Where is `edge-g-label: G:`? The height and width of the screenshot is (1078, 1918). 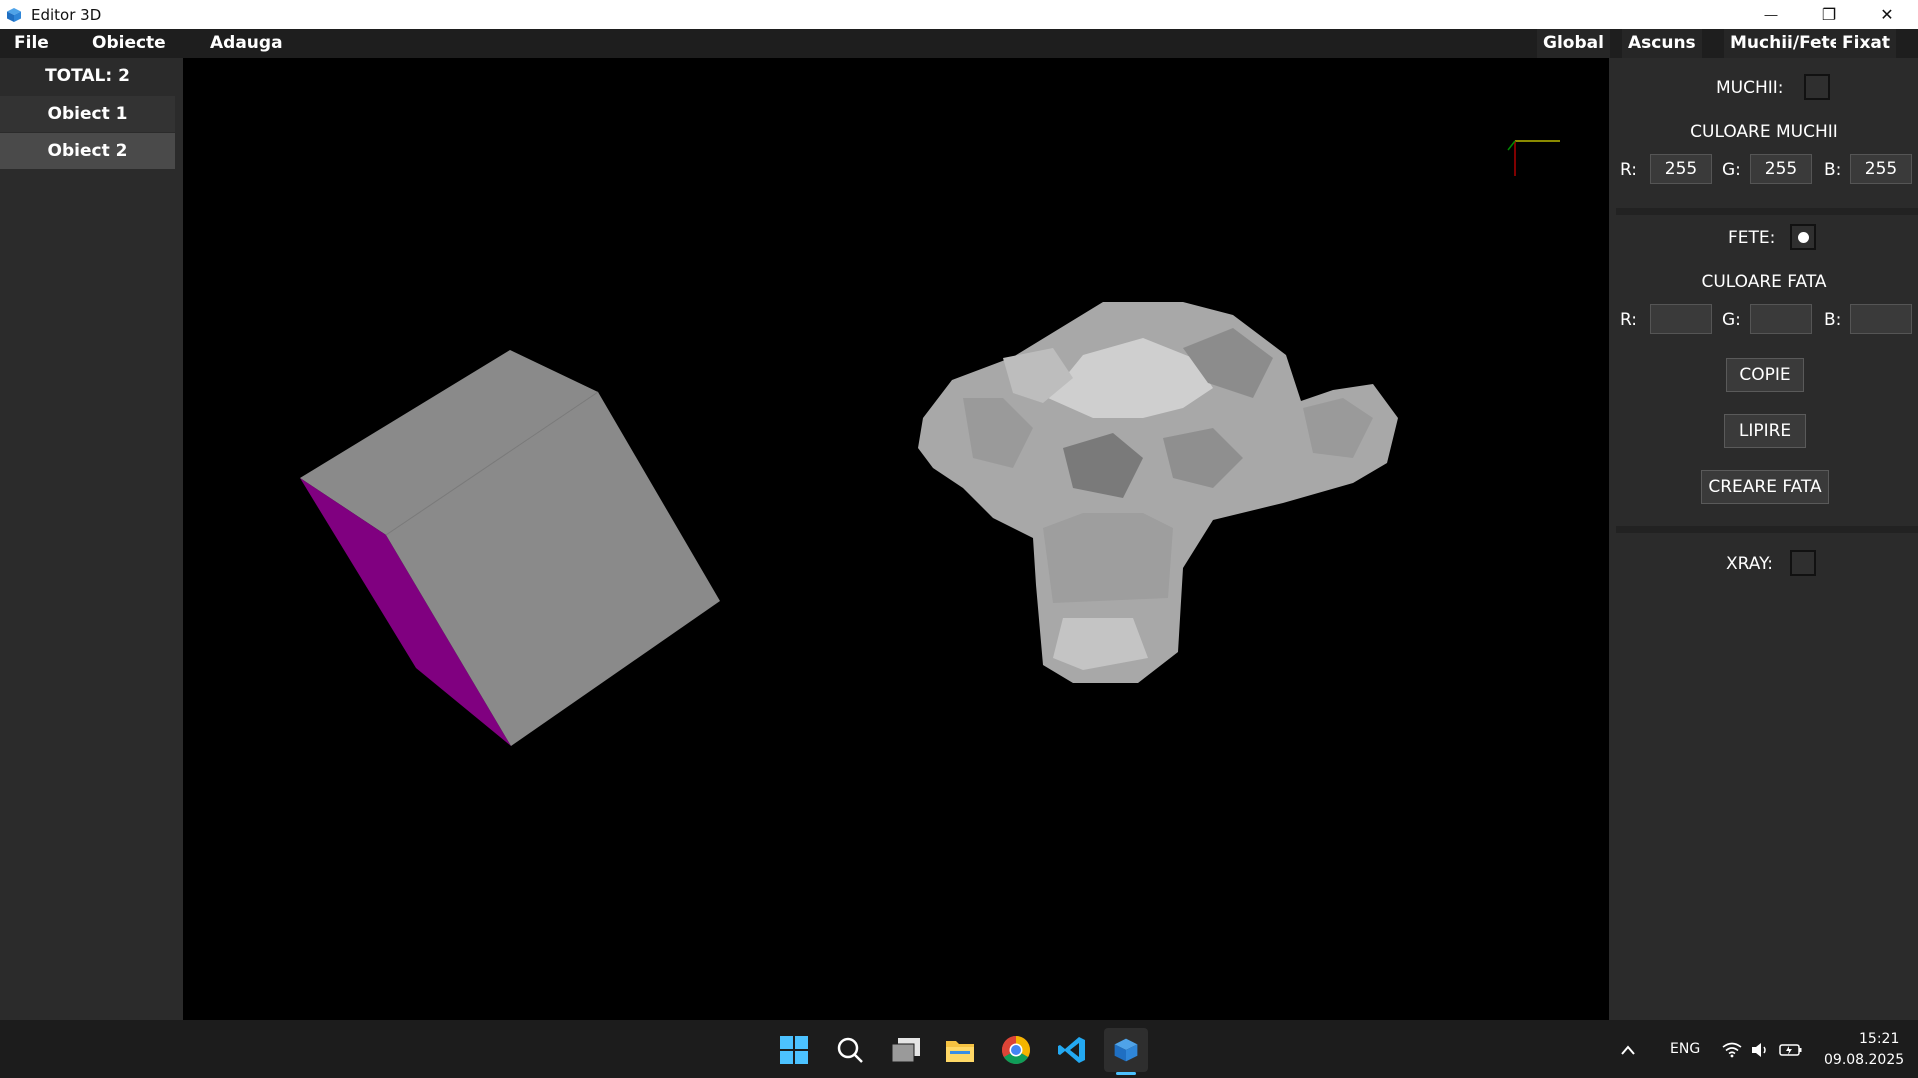 edge-g-label: G: is located at coordinates (1731, 170).